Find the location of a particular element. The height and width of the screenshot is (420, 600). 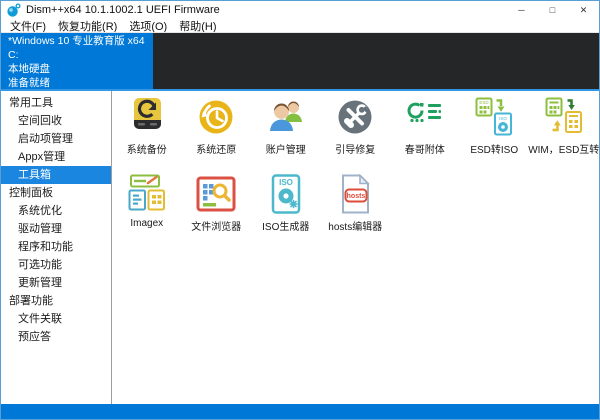

window-title: Dism++x64 10.1.1002.1 UEFI Firmware is located at coordinates (123, 10).